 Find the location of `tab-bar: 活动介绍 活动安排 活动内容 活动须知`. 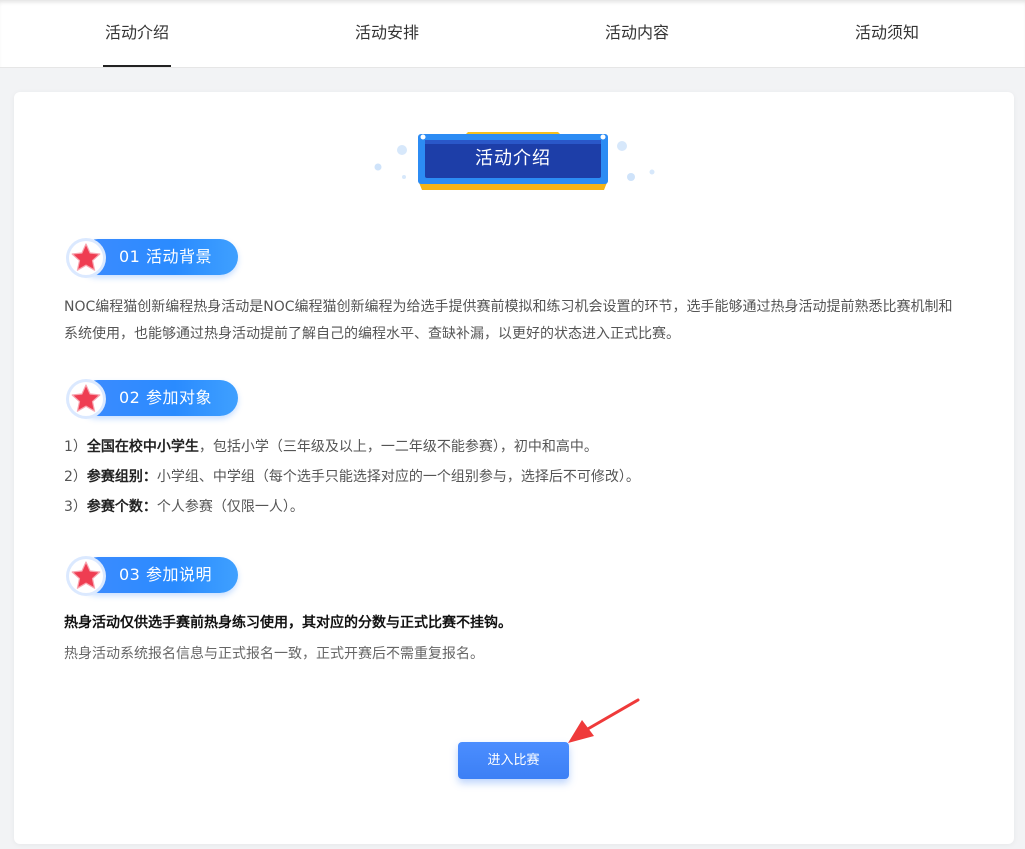

tab-bar: 活动介绍 活动安排 活动内容 活动须知 is located at coordinates (512, 34).